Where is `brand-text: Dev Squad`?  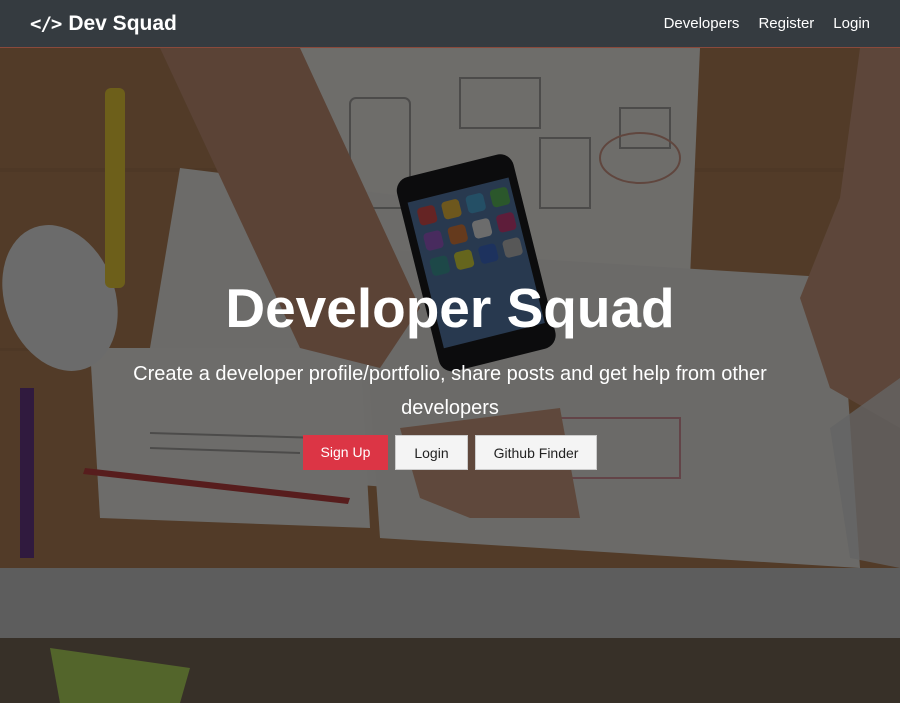
brand-text: Dev Squad is located at coordinates (122, 23).